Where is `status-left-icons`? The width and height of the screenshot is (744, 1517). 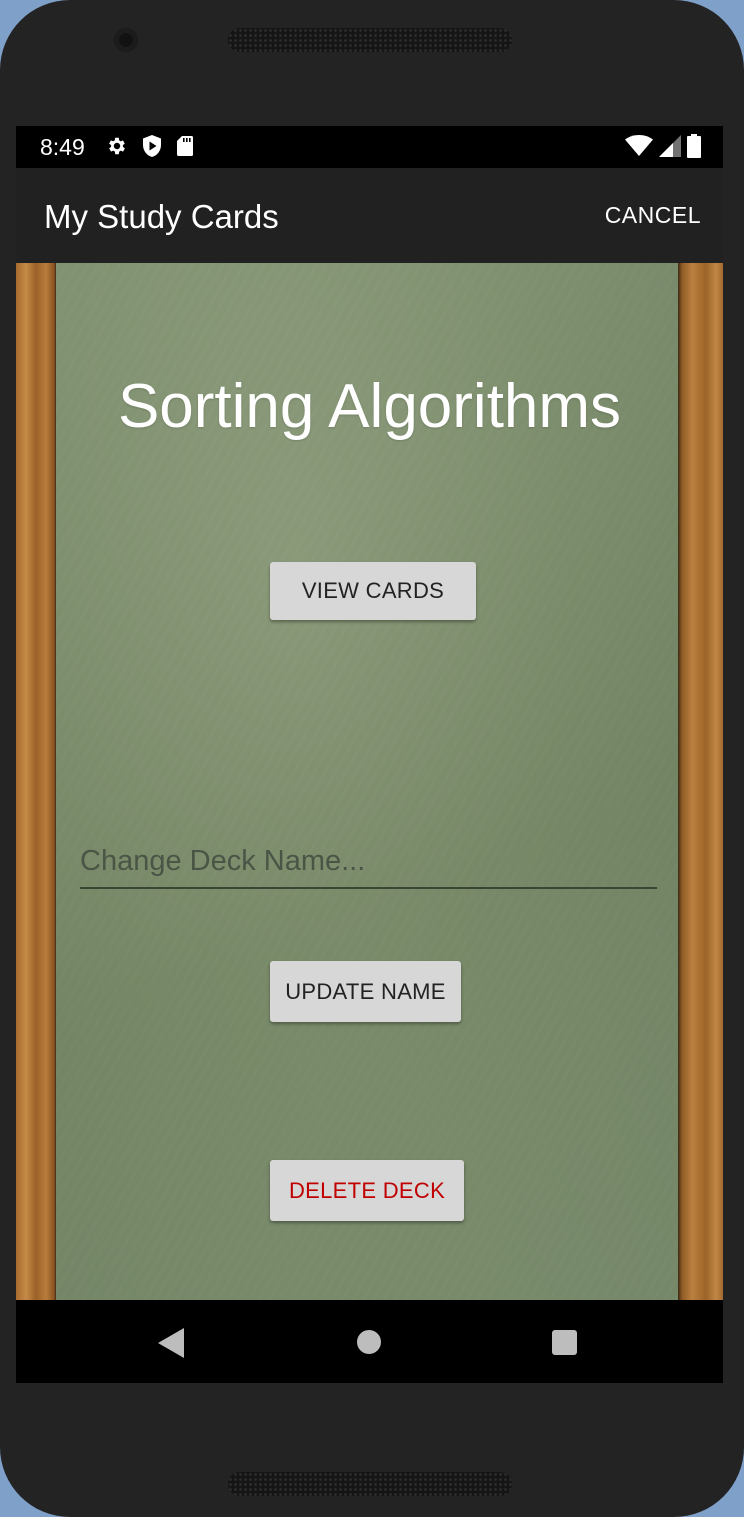 status-left-icons is located at coordinates (150, 148).